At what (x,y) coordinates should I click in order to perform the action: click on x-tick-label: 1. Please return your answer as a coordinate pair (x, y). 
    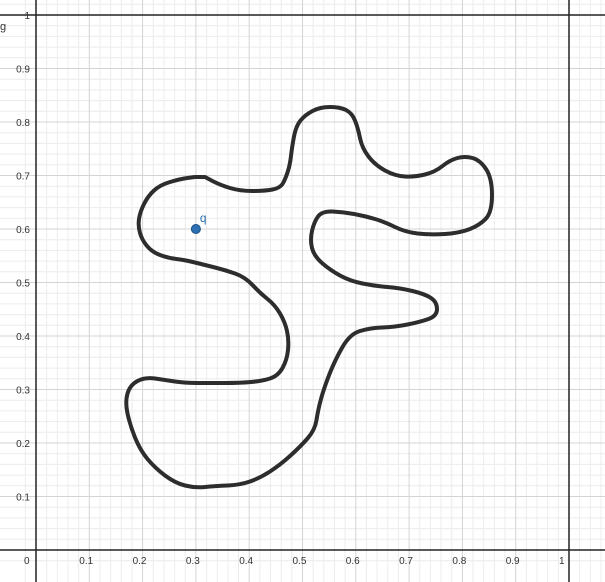
    Looking at the image, I should click on (562, 561).